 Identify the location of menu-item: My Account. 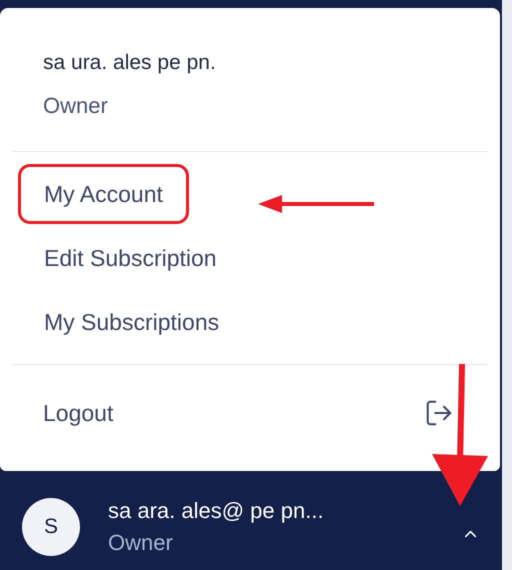
(103, 194).